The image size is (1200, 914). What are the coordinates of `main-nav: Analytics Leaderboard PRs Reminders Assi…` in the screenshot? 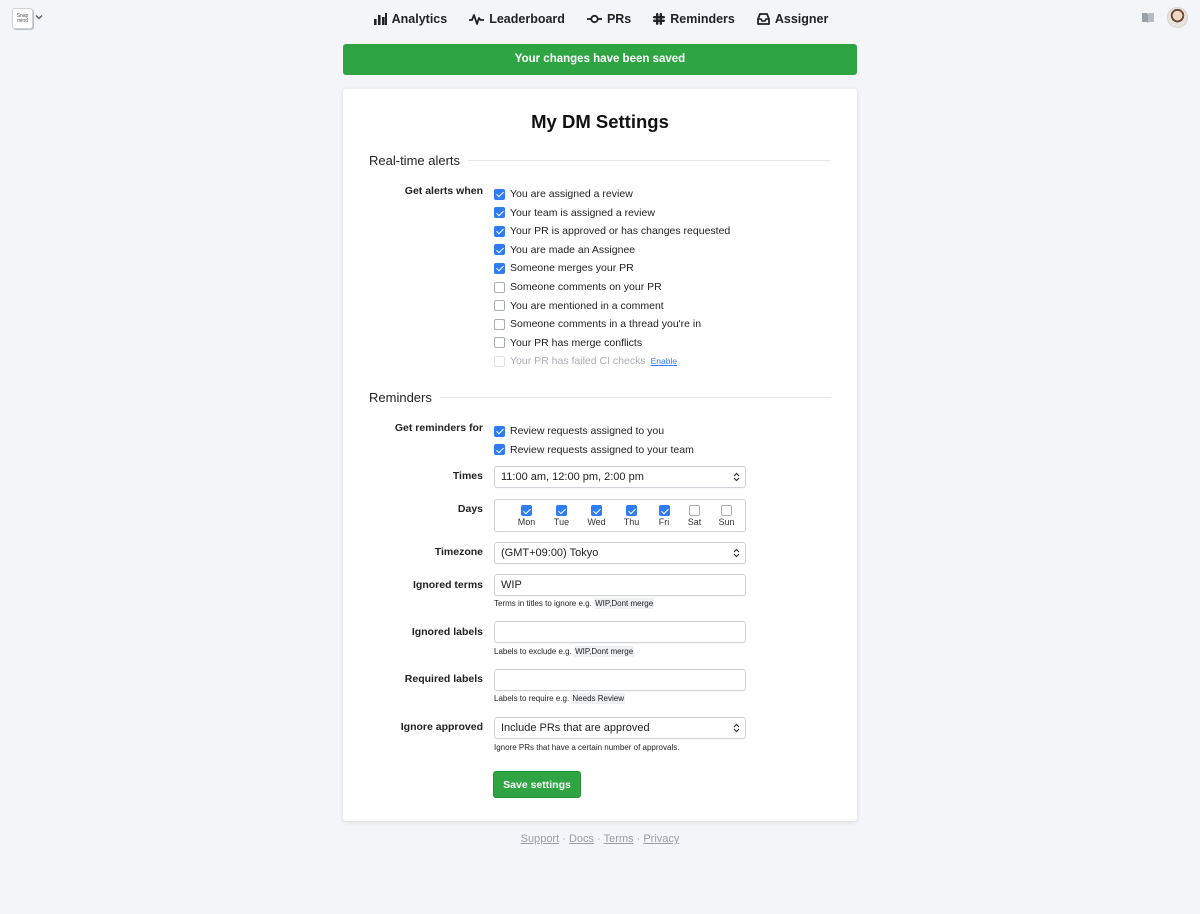 It's located at (600, 19).